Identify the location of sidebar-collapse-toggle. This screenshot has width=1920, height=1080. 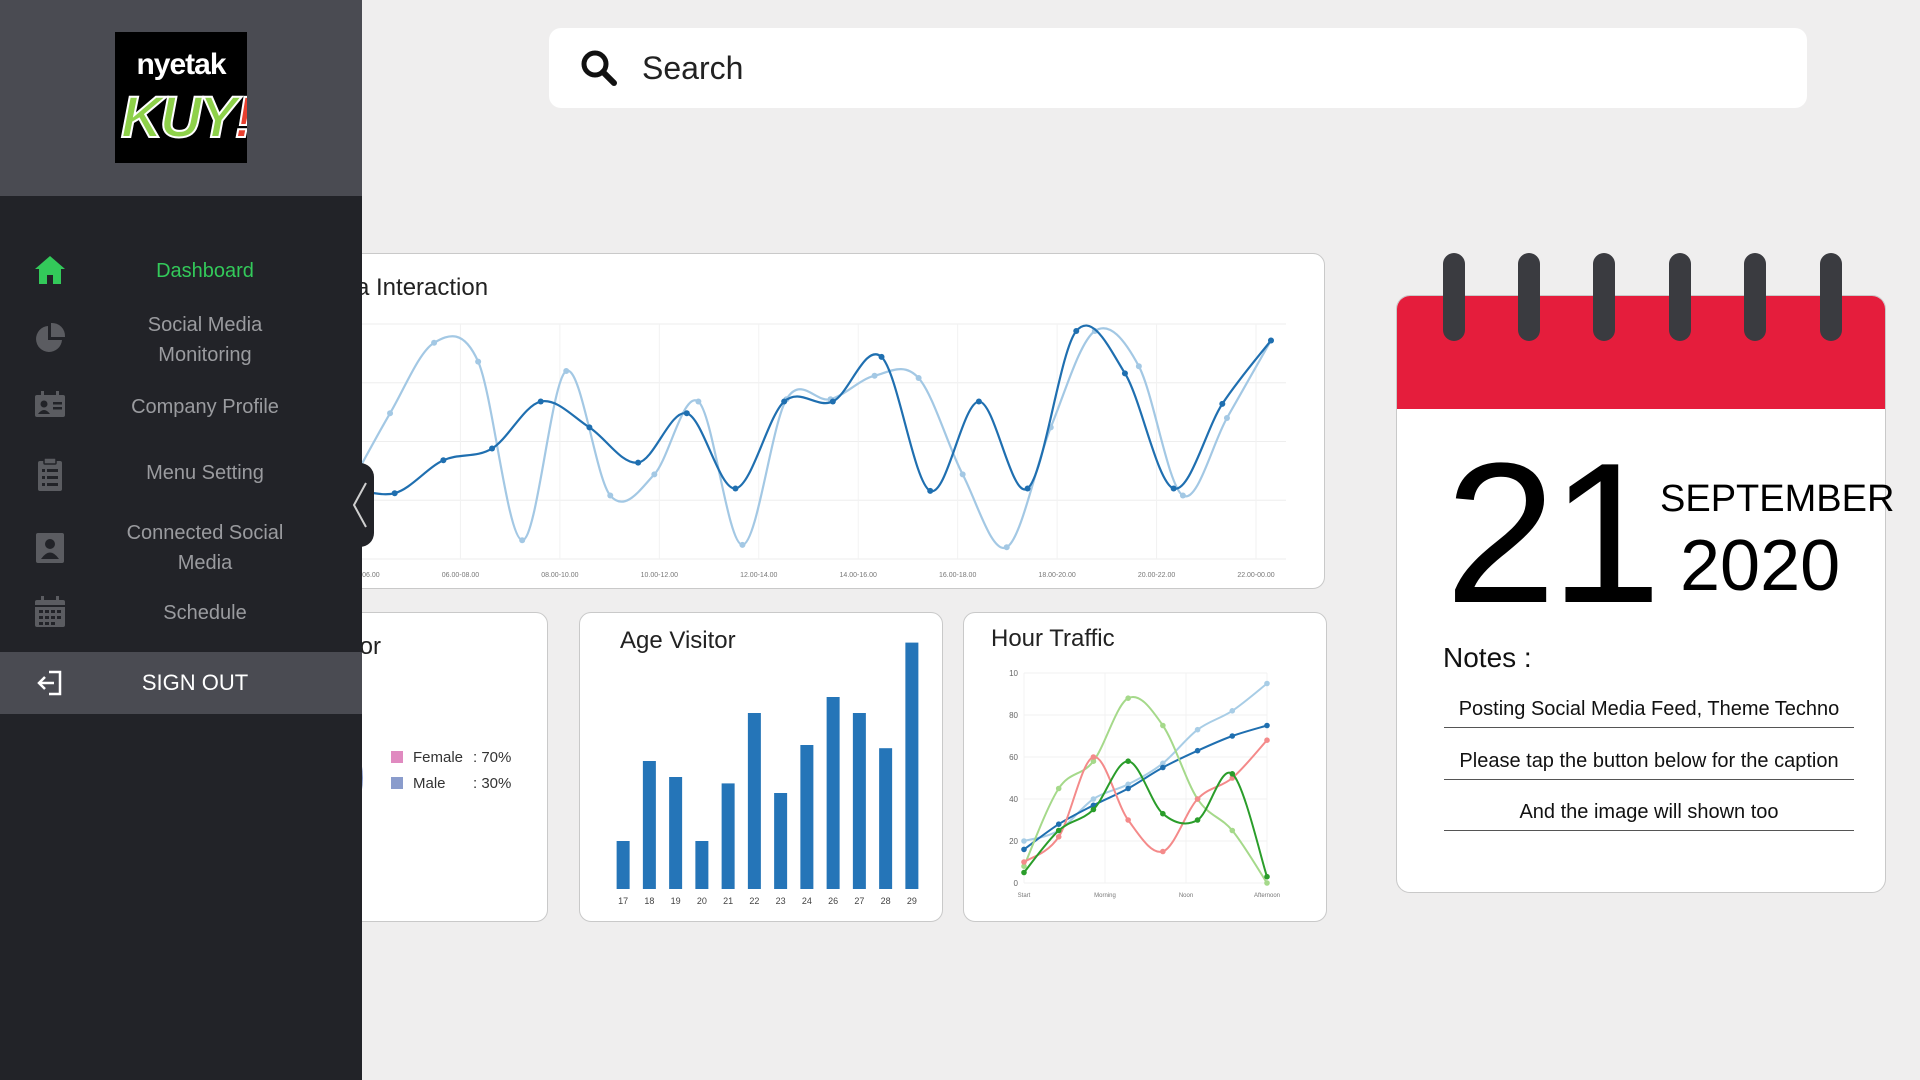
(362, 505).